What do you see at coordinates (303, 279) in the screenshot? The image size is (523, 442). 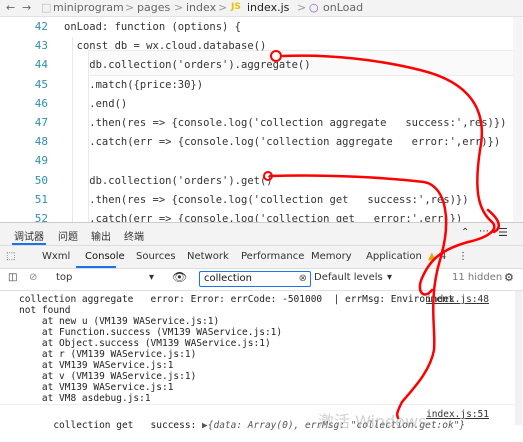 I see `clear-filter-icon: ⊗` at bounding box center [303, 279].